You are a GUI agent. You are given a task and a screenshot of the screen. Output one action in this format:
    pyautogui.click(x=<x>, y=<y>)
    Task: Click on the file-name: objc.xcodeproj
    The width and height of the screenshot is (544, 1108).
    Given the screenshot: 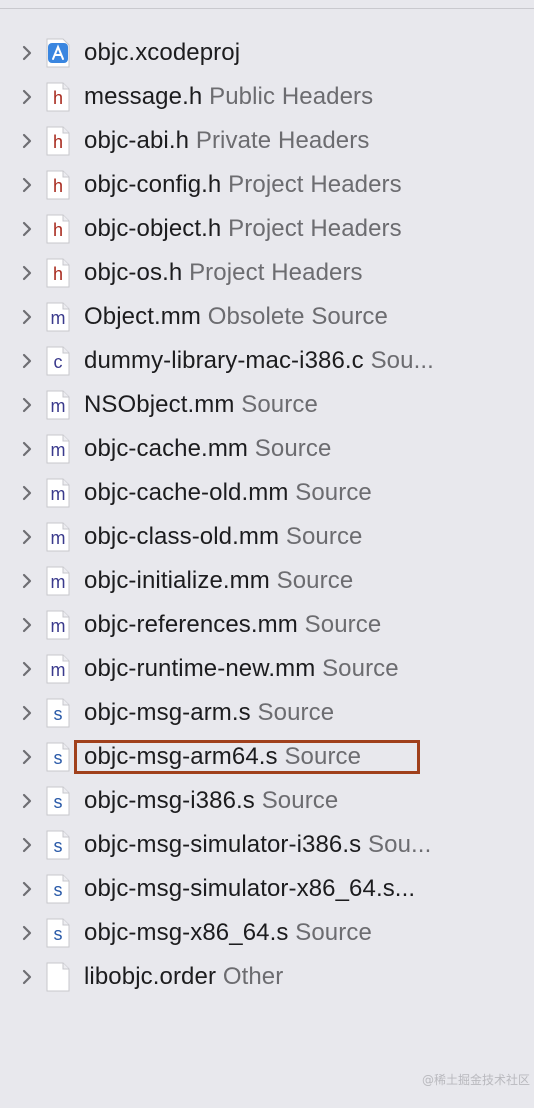 What is the action you would take?
    pyautogui.click(x=162, y=52)
    